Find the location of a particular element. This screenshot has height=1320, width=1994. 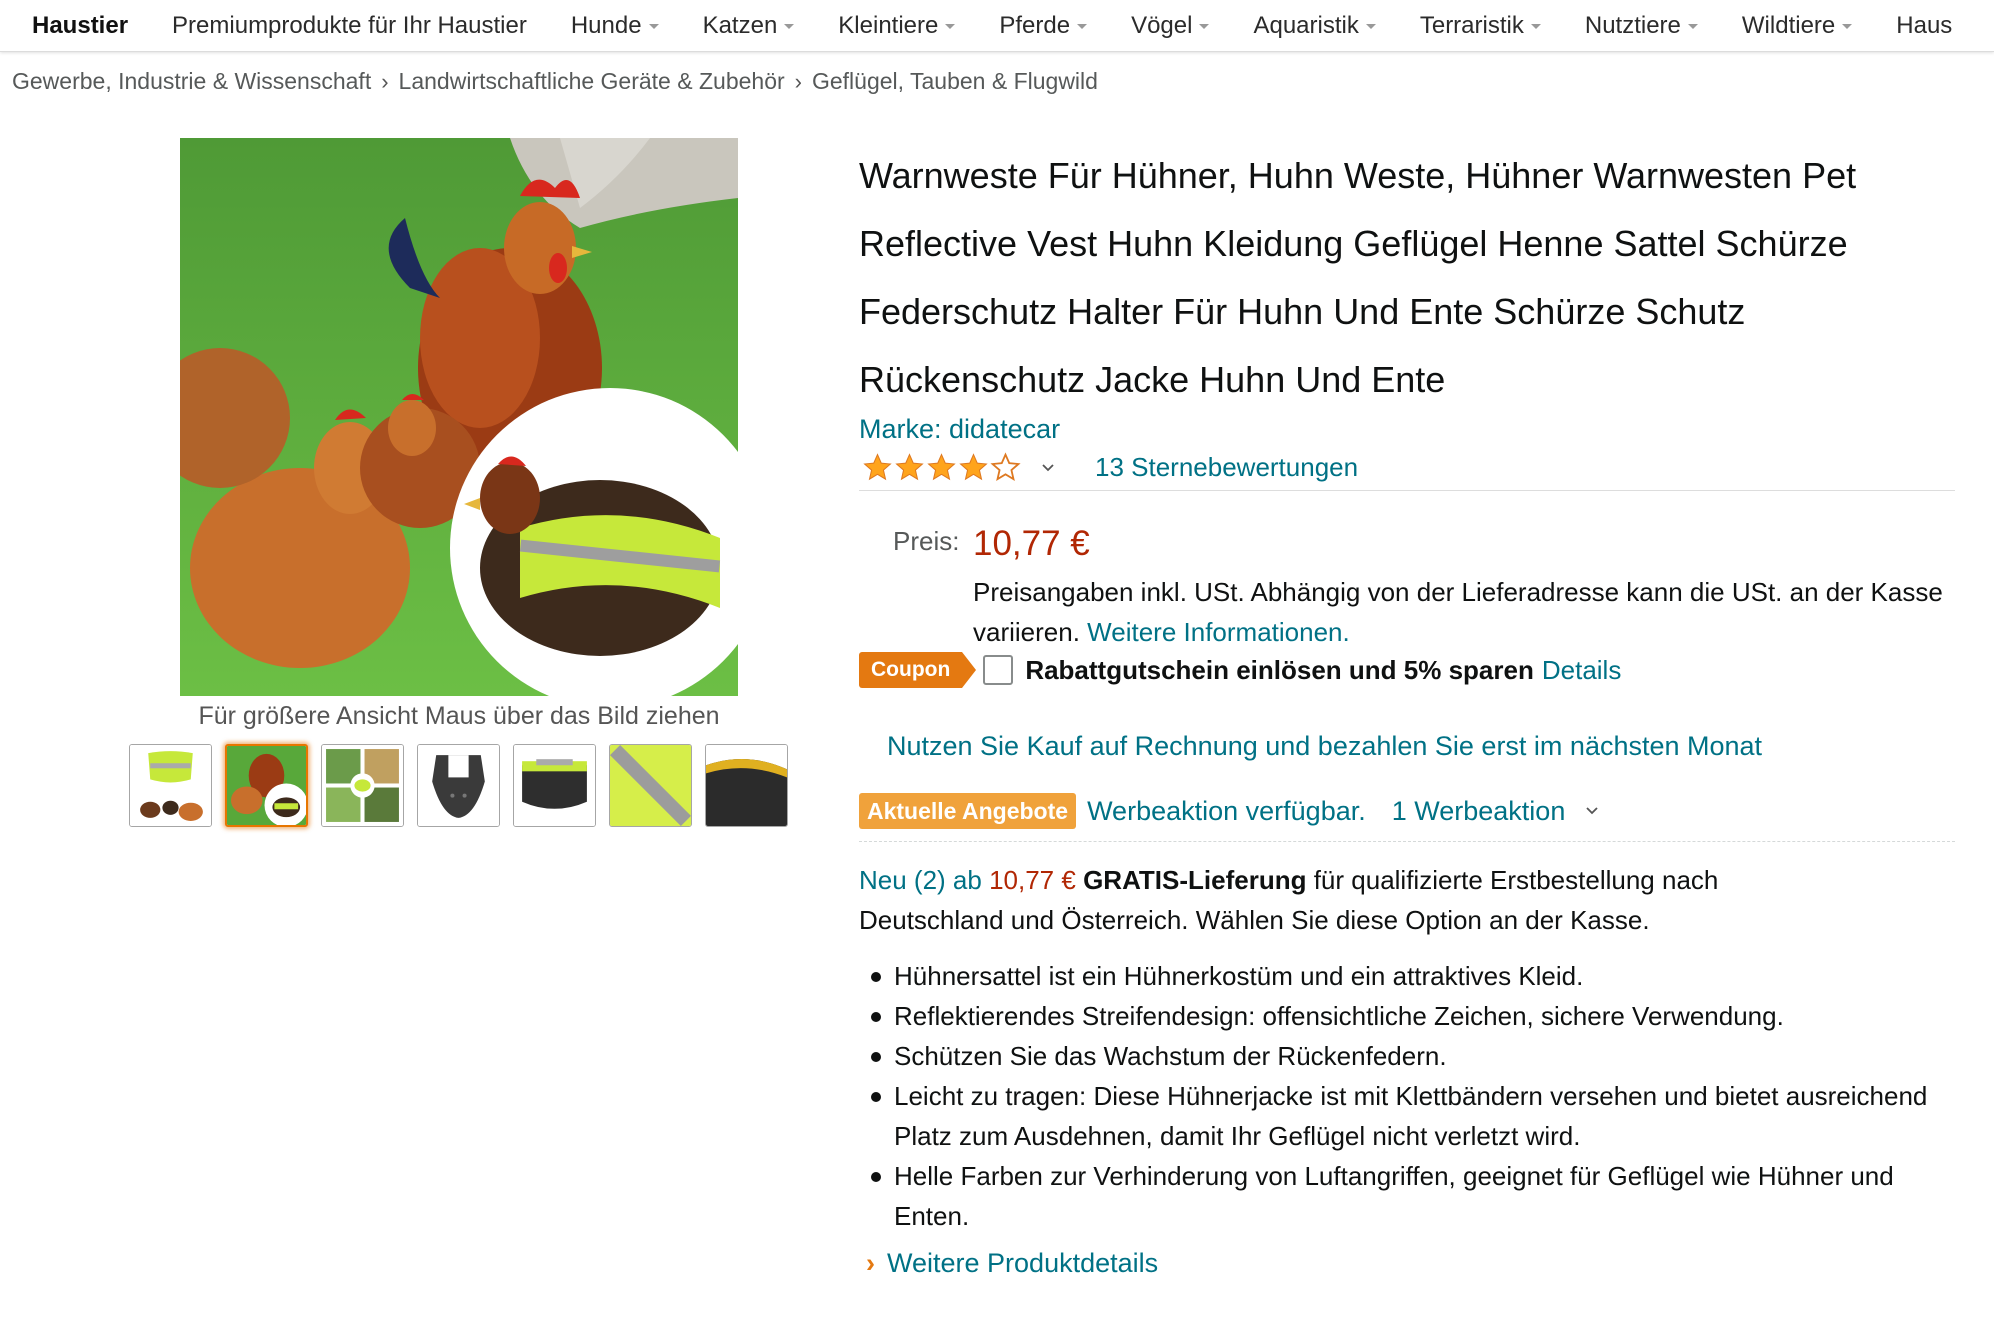

star-empty-icon is located at coordinates (1005, 466).